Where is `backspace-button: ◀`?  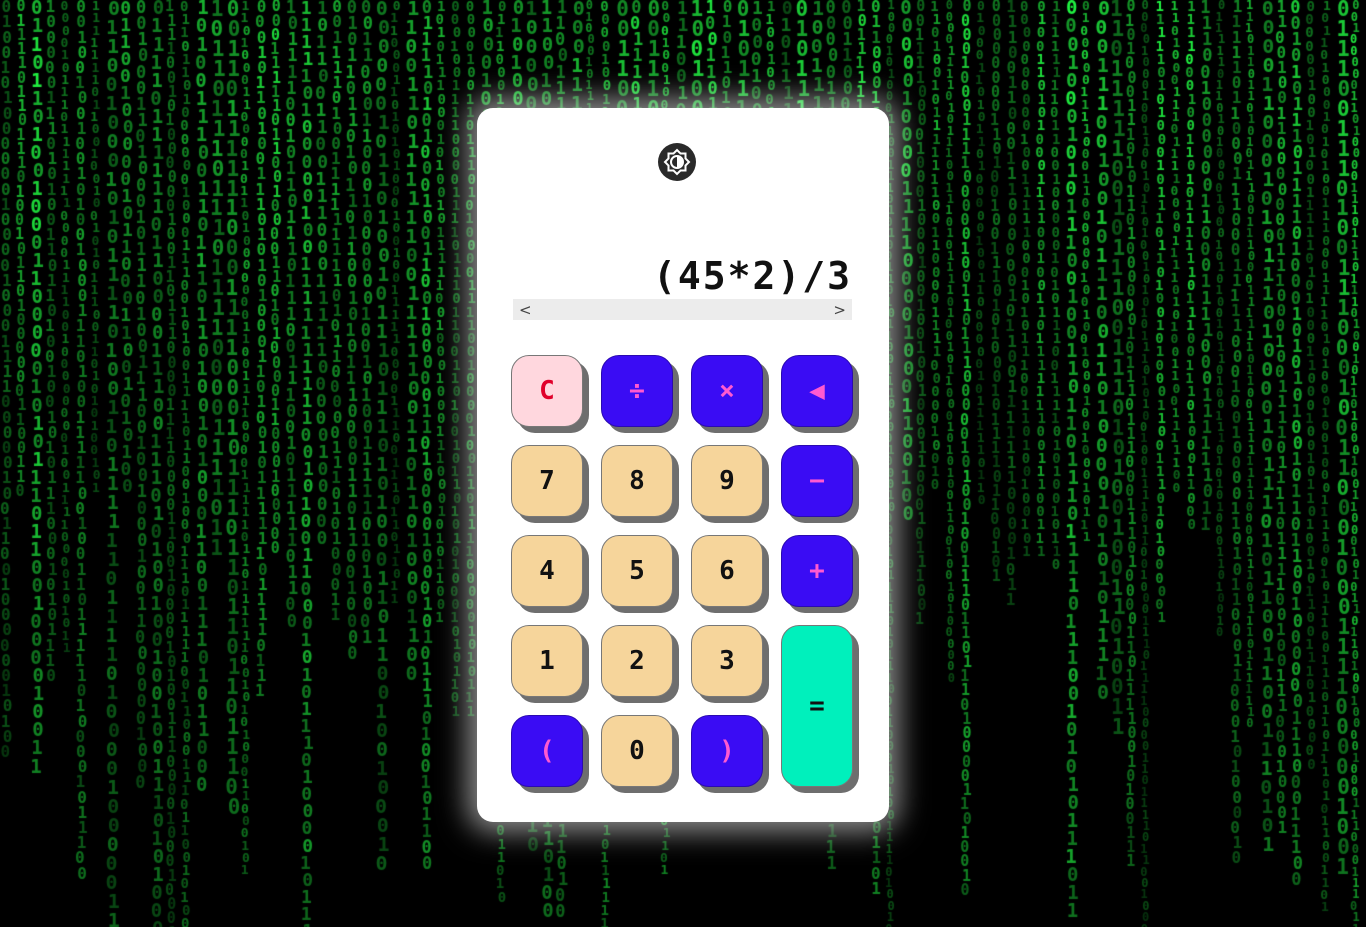 backspace-button: ◀ is located at coordinates (817, 391).